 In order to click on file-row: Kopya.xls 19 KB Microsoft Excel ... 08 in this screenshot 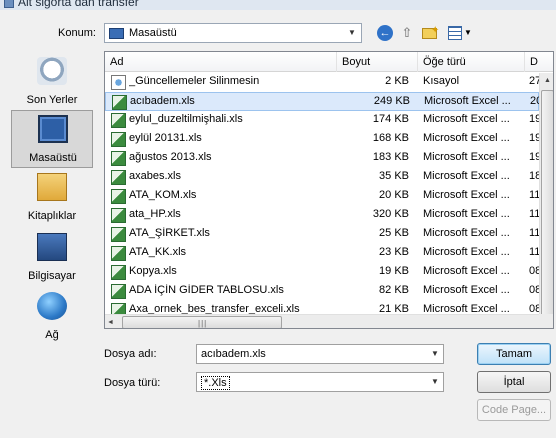, I will do `click(322, 272)`.